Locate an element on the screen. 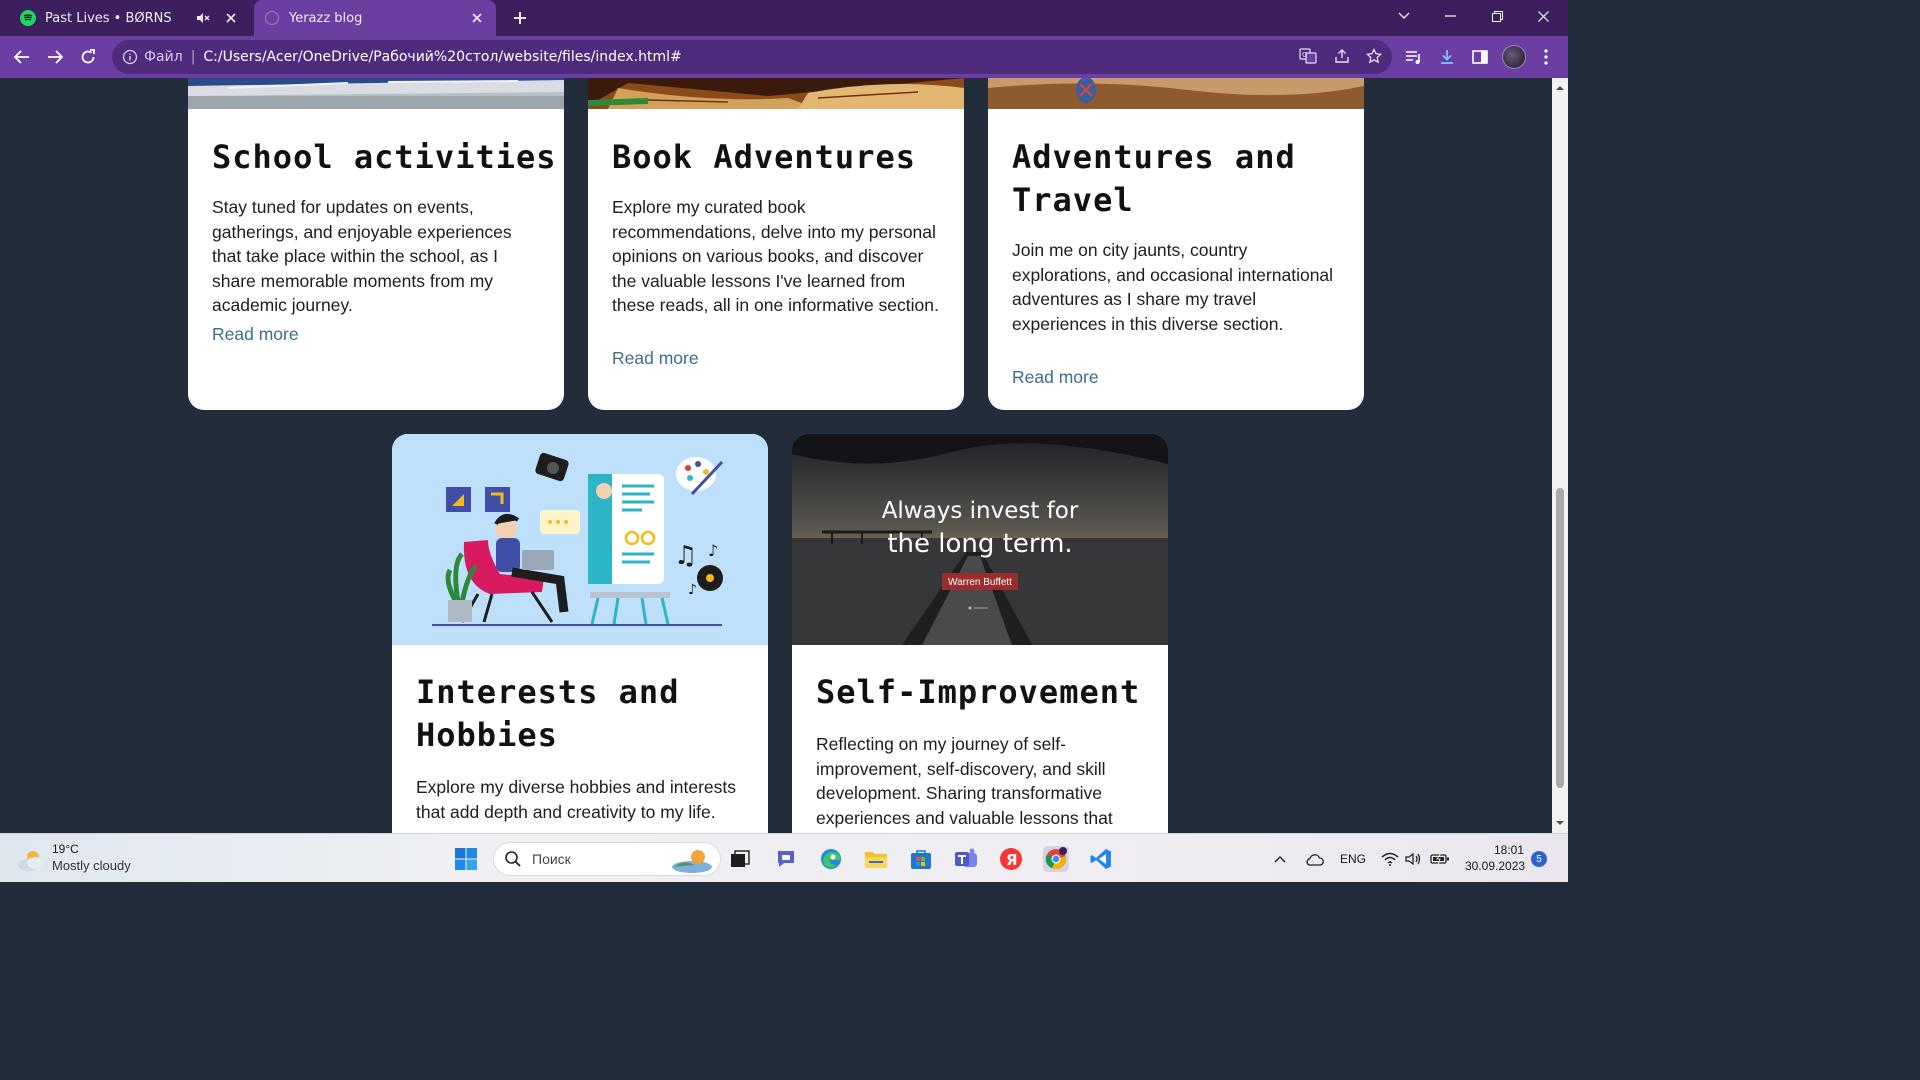 This screenshot has width=1920, height=1080. weather-description: Mostly cloudy is located at coordinates (91, 865).